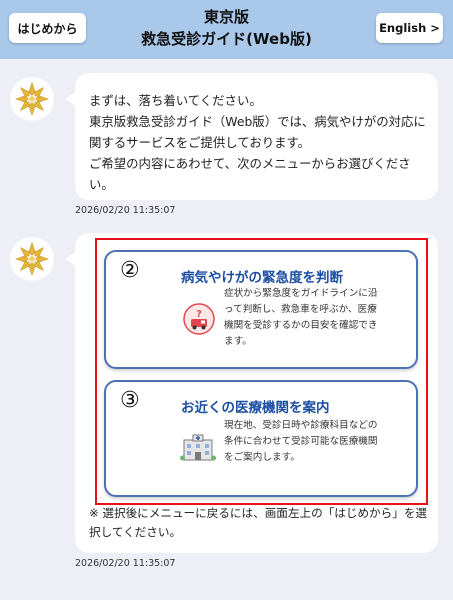 This screenshot has height=600, width=453. I want to click on title-line-1: 東京版, so click(226, 17).